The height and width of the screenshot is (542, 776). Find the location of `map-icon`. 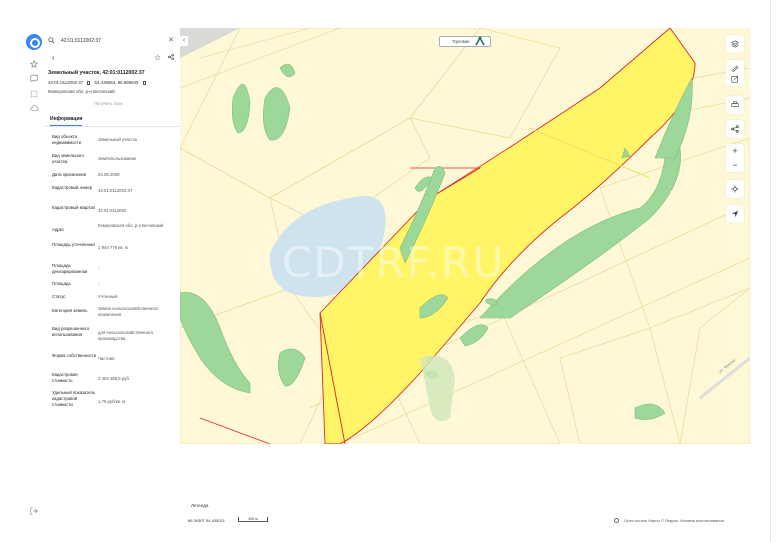

map-icon is located at coordinates (34, 78).